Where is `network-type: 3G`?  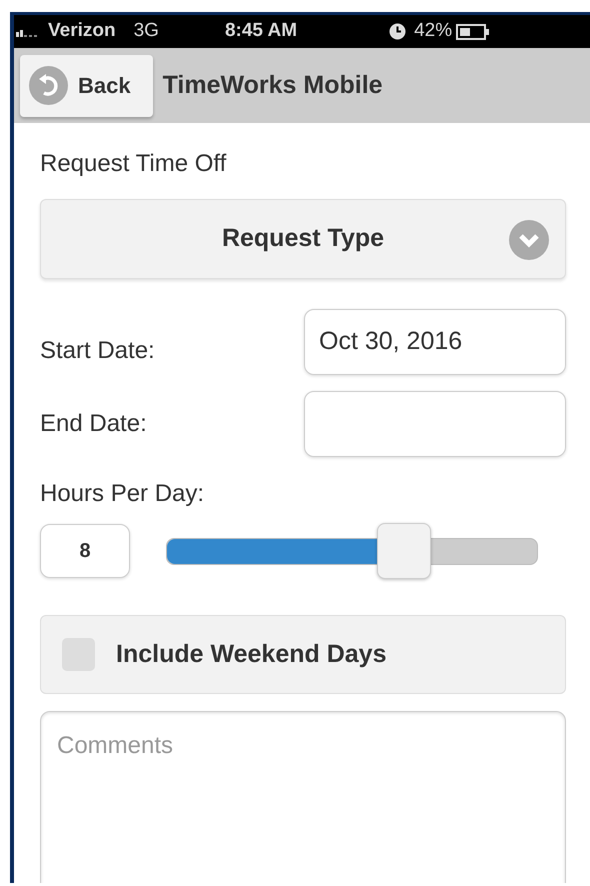 network-type: 3G is located at coordinates (146, 31).